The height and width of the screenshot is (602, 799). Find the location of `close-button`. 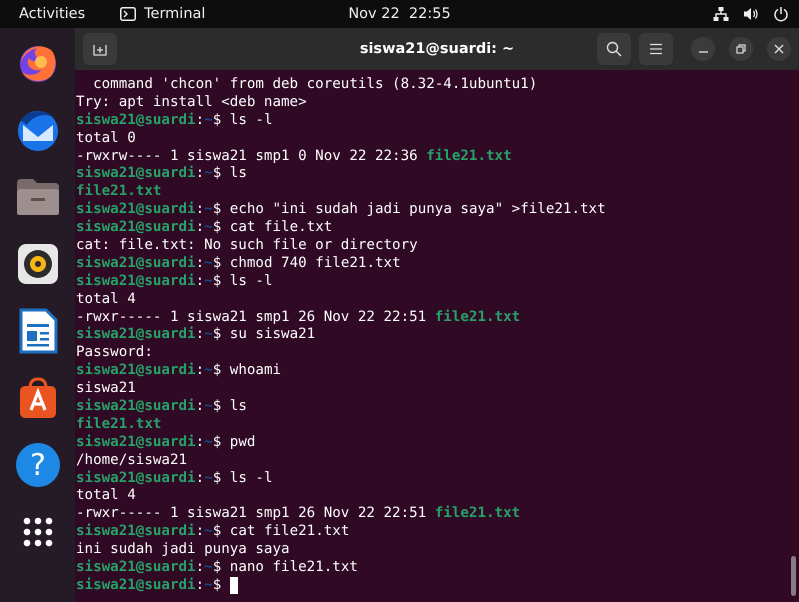

close-button is located at coordinates (779, 49).